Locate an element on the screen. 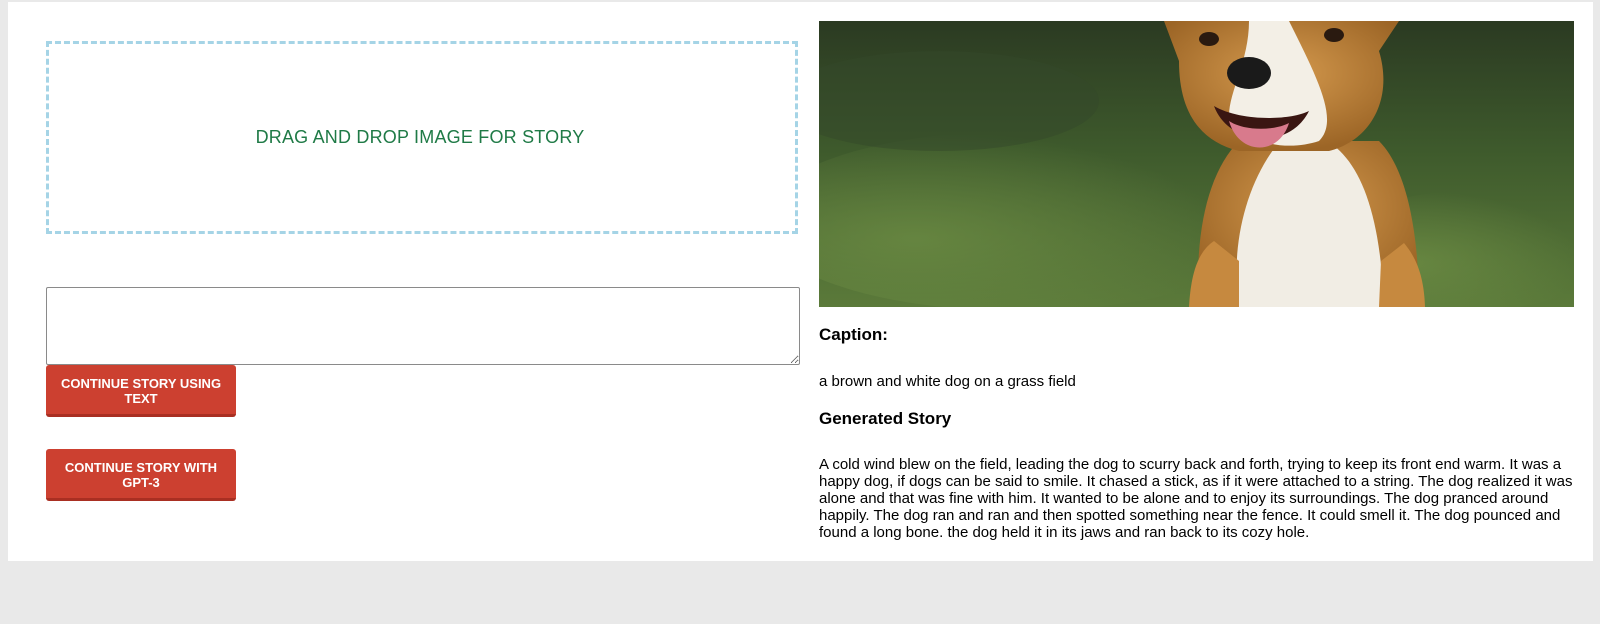 Image resolution: width=1600 pixels, height=624 pixels. continue-story-gpt3-button: CONTINUE STORY WITH GPT-3 is located at coordinates (141, 475).